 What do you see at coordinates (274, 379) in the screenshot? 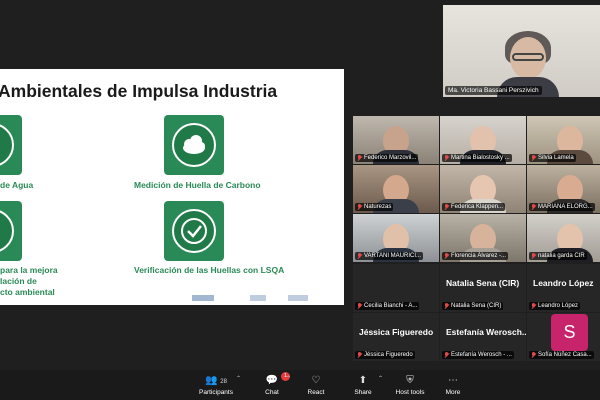
I see `chat-icon: 💬 1` at bounding box center [274, 379].